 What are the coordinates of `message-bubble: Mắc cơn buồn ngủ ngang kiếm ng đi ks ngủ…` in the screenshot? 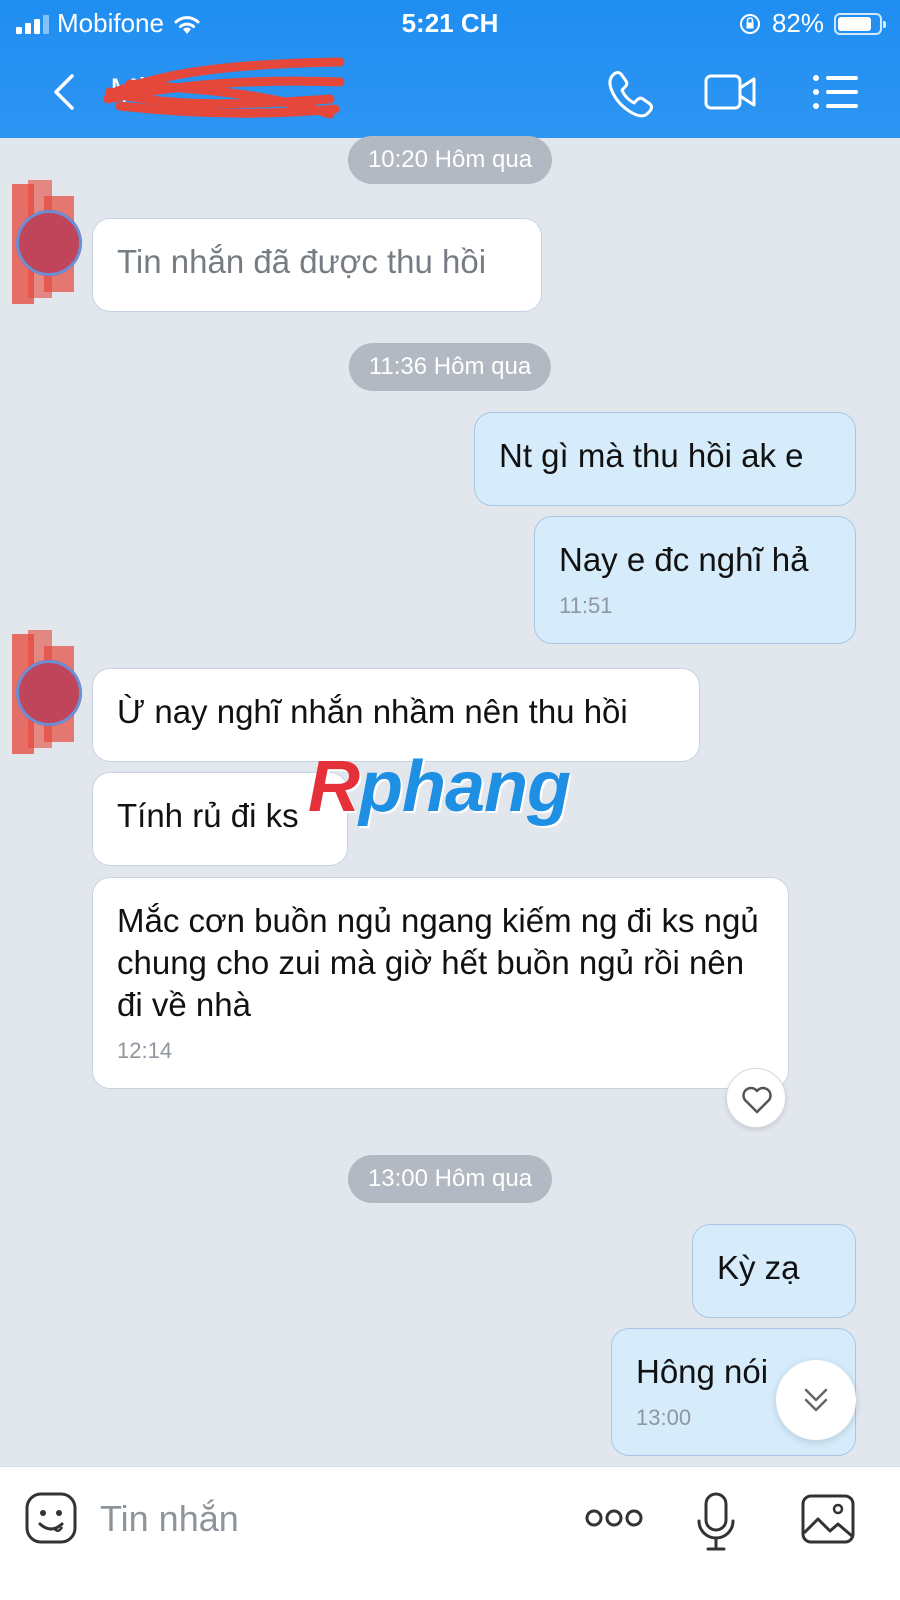 It's located at (440, 983).